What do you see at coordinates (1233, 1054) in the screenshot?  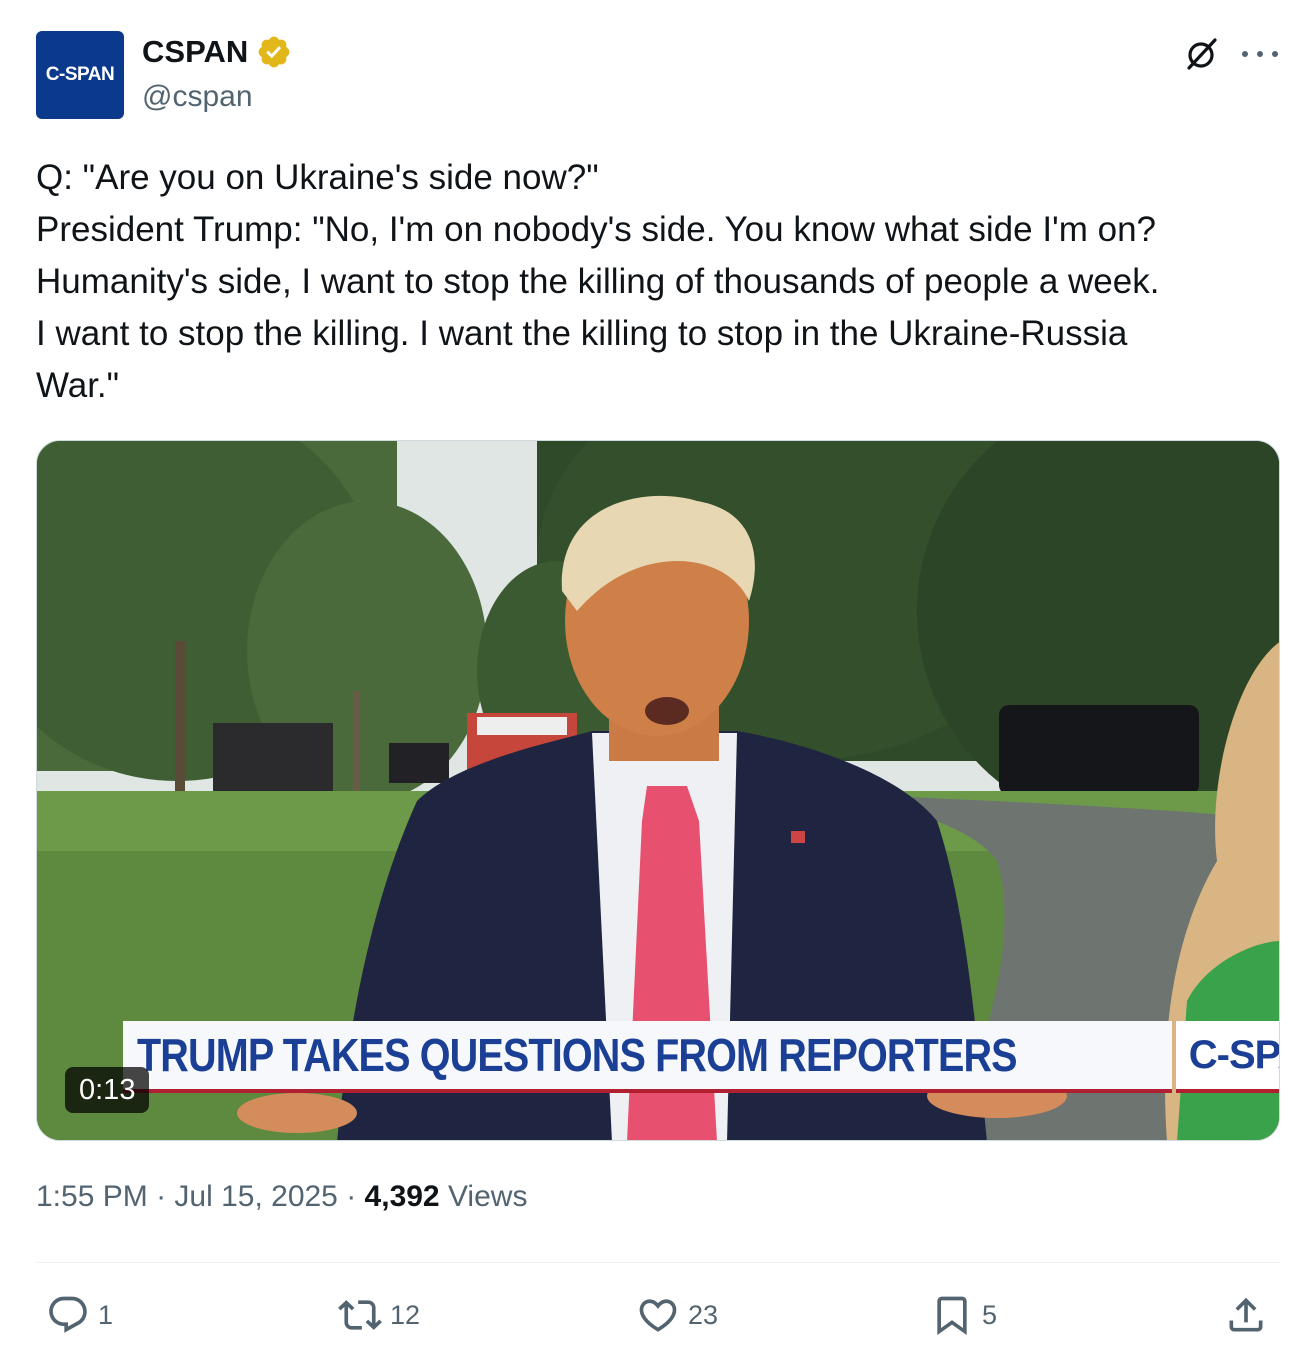 I see `lower-third-brand: C-SPAN` at bounding box center [1233, 1054].